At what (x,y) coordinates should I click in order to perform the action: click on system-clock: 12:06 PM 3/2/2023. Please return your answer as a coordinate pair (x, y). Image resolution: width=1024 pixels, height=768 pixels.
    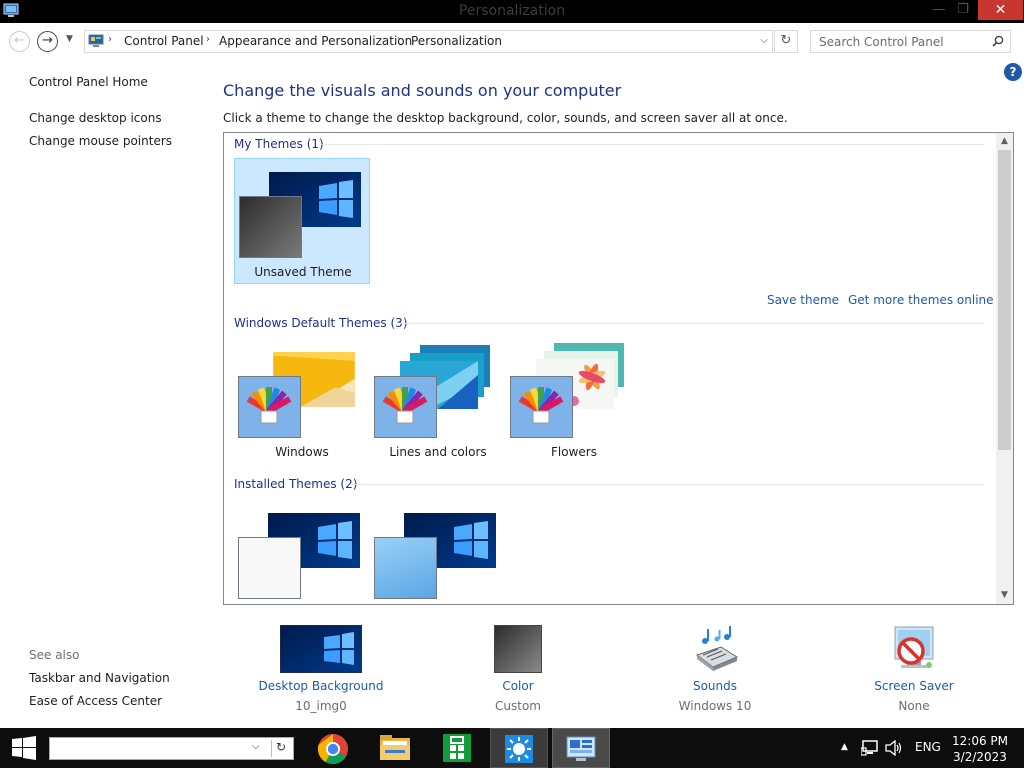
    Looking at the image, I should click on (980, 749).